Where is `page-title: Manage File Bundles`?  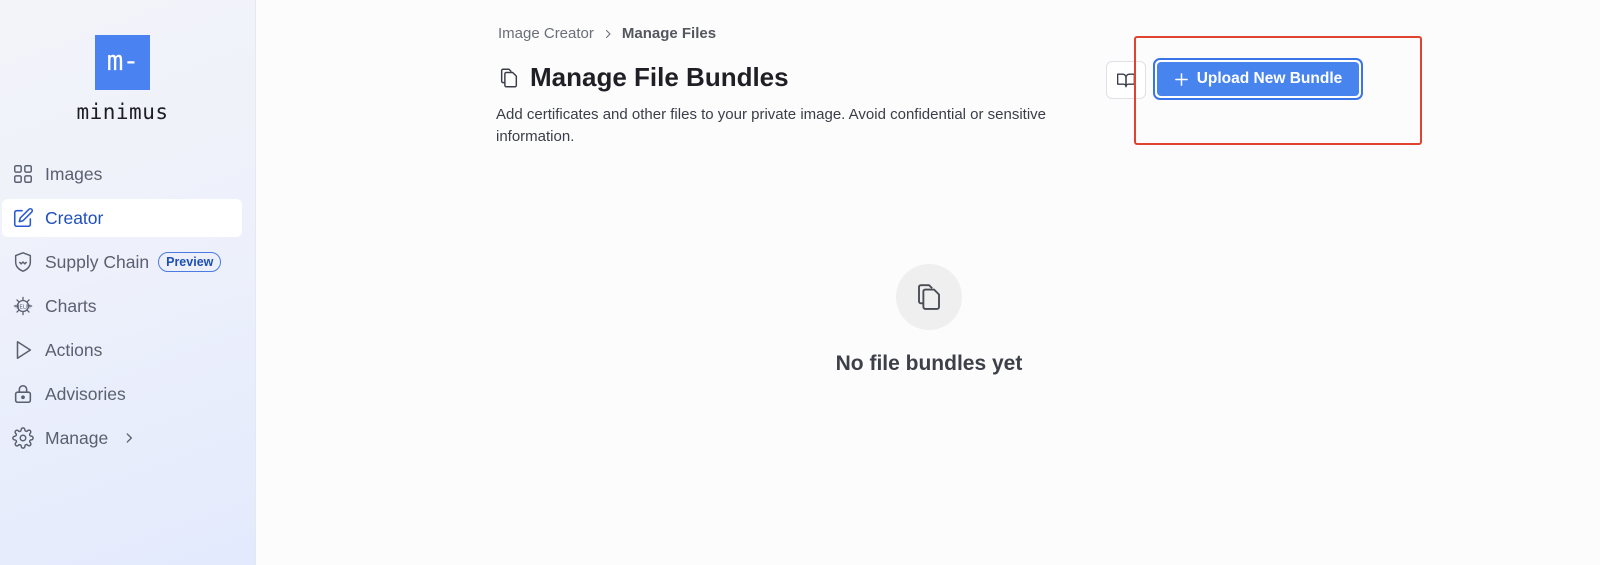
page-title: Manage File Bundles is located at coordinates (659, 77).